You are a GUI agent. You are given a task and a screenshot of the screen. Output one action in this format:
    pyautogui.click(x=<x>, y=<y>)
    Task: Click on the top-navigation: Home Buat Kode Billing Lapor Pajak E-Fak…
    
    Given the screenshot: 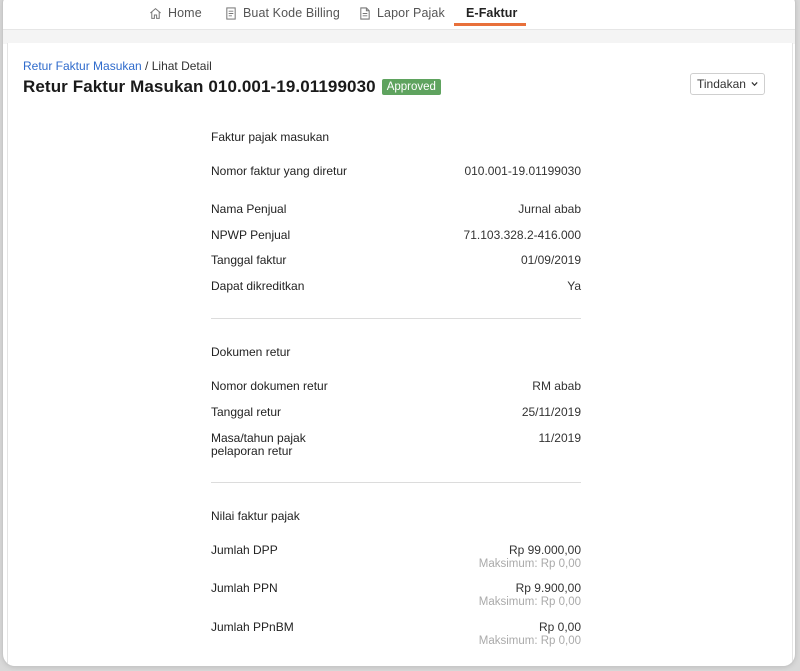 What is the action you would take?
    pyautogui.click(x=399, y=14)
    